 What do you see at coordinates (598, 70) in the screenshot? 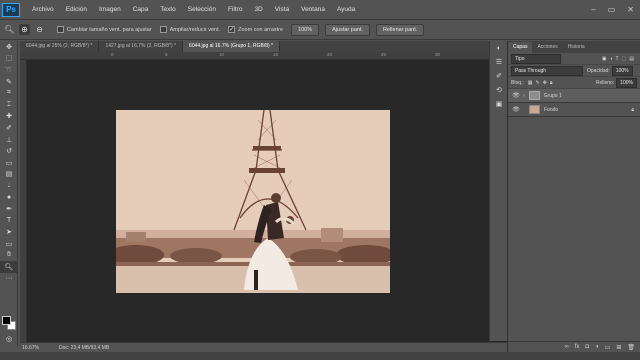
I see `opacity-label: Opacidad:` at bounding box center [598, 70].